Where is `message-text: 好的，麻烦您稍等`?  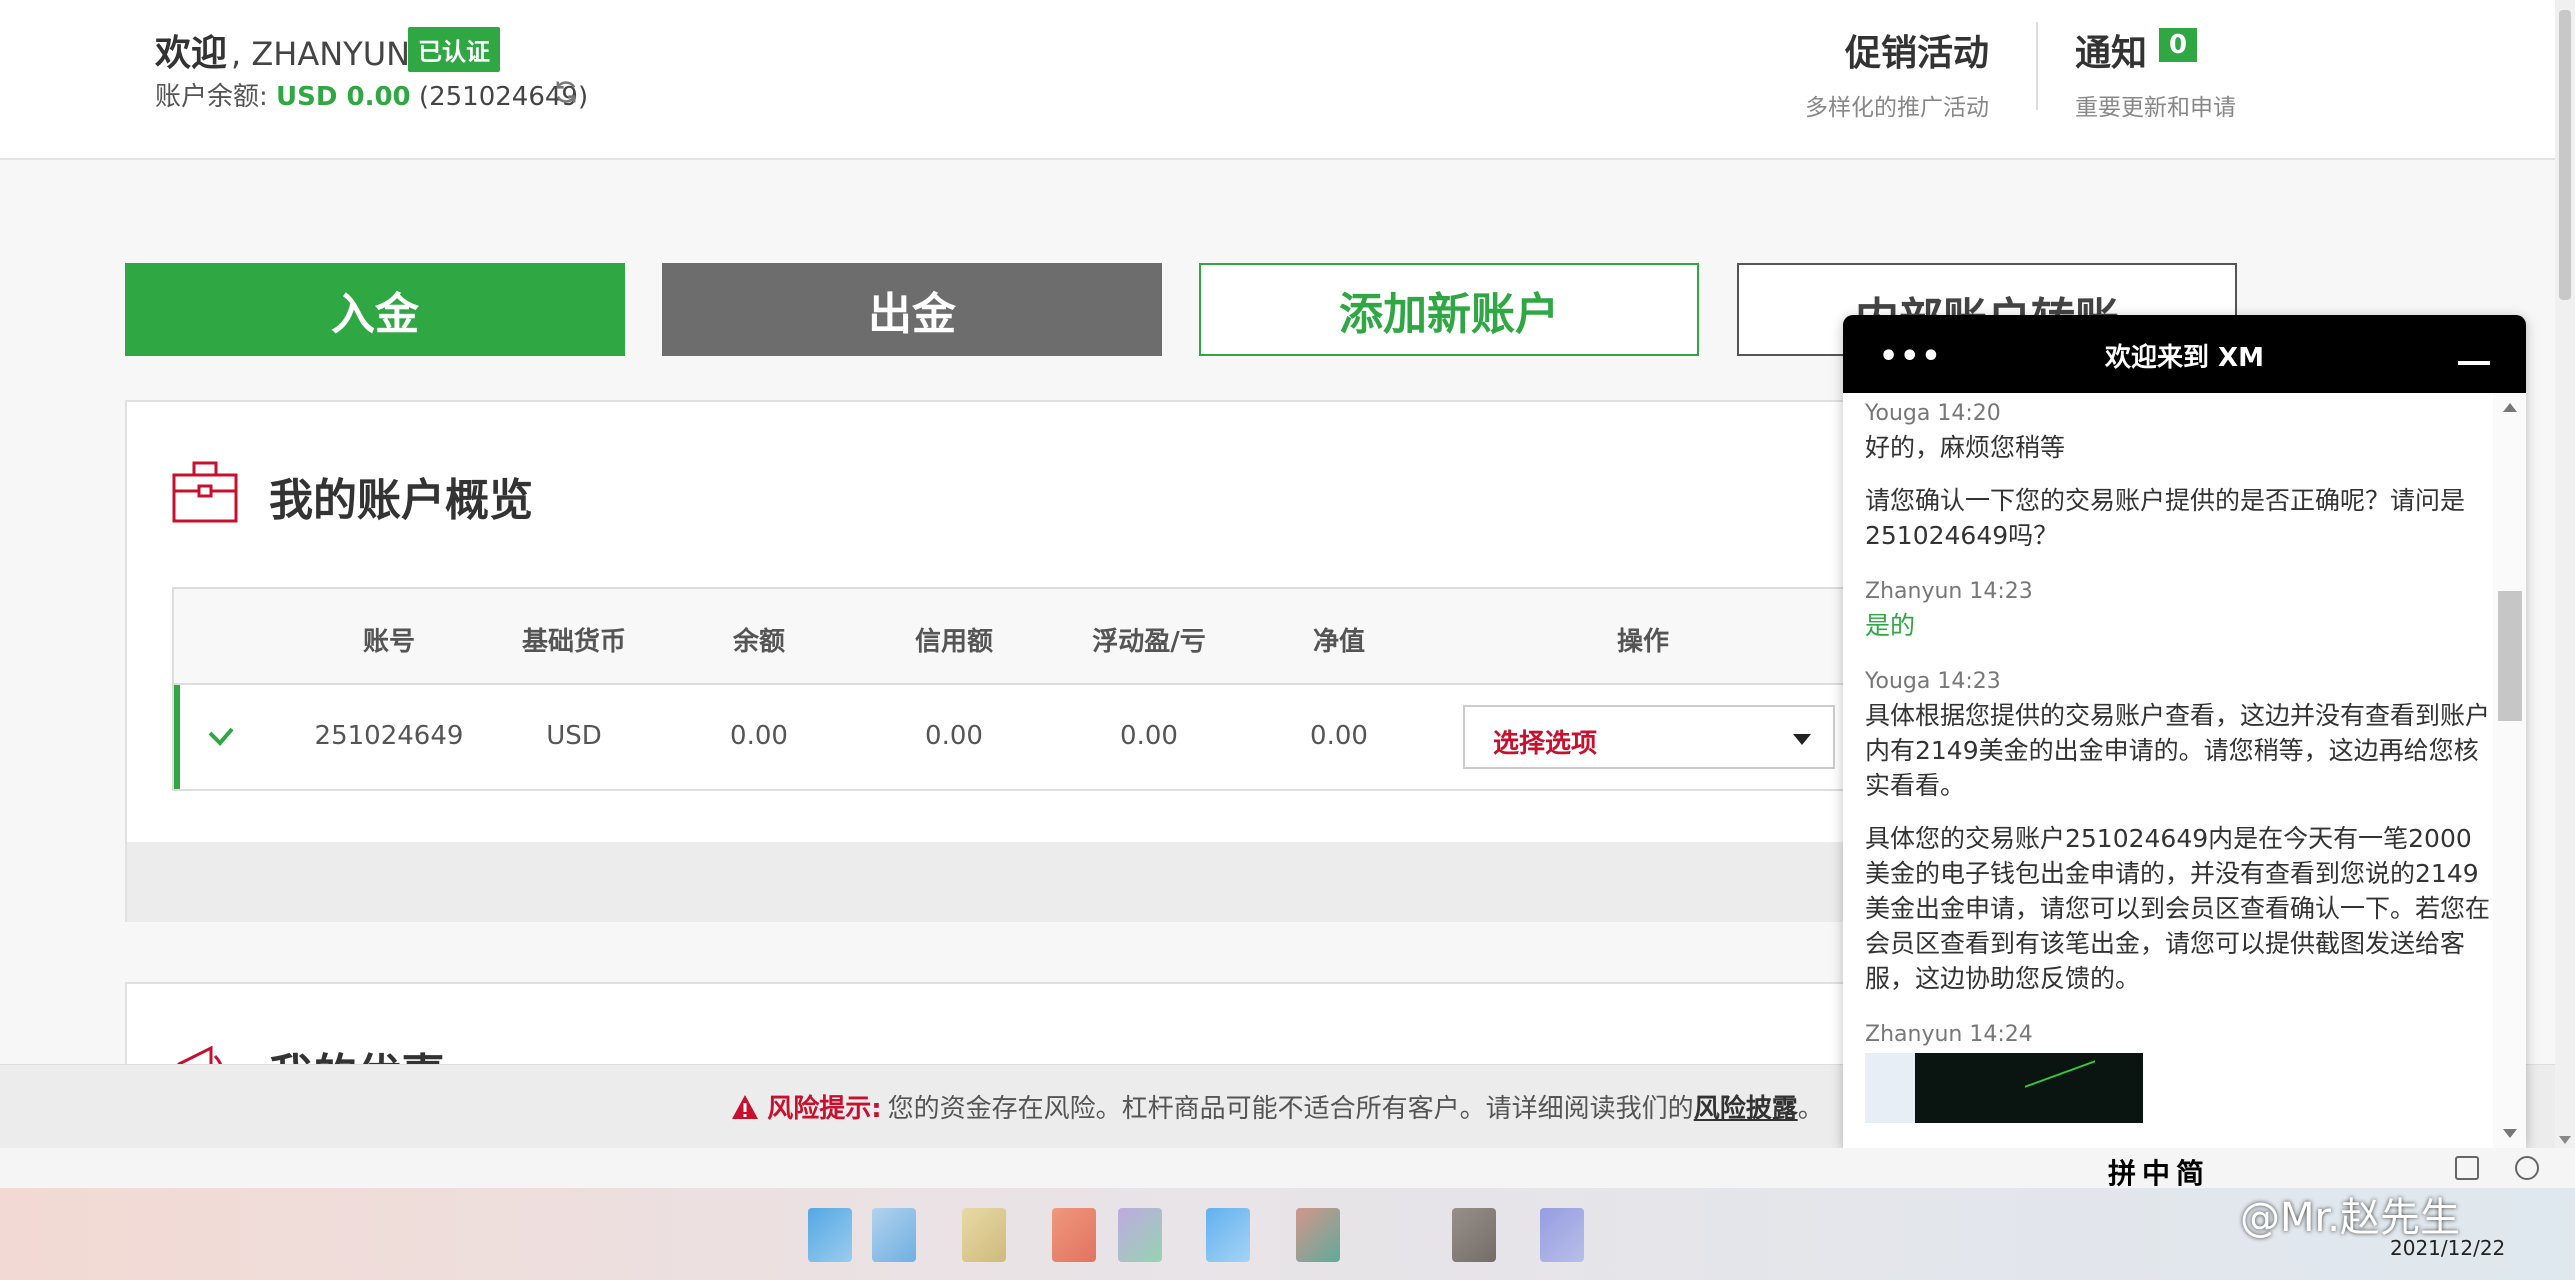 message-text: 好的，麻烦您稍等 is located at coordinates (1965, 447).